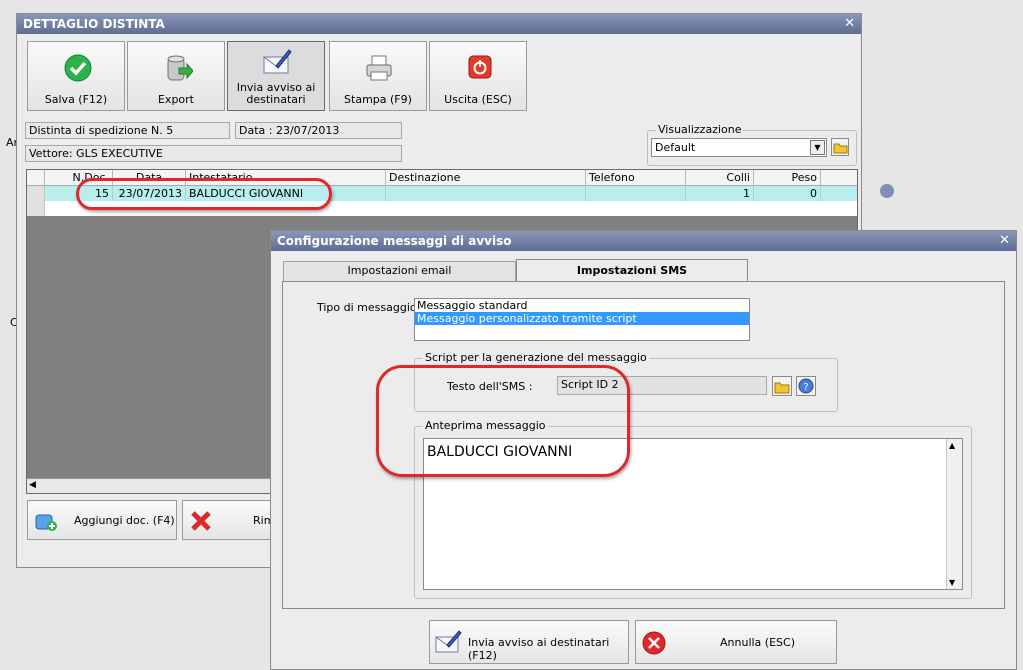 This screenshot has height=670, width=1023. What do you see at coordinates (952, 582) in the screenshot?
I see `scroll-down-icon: ▼` at bounding box center [952, 582].